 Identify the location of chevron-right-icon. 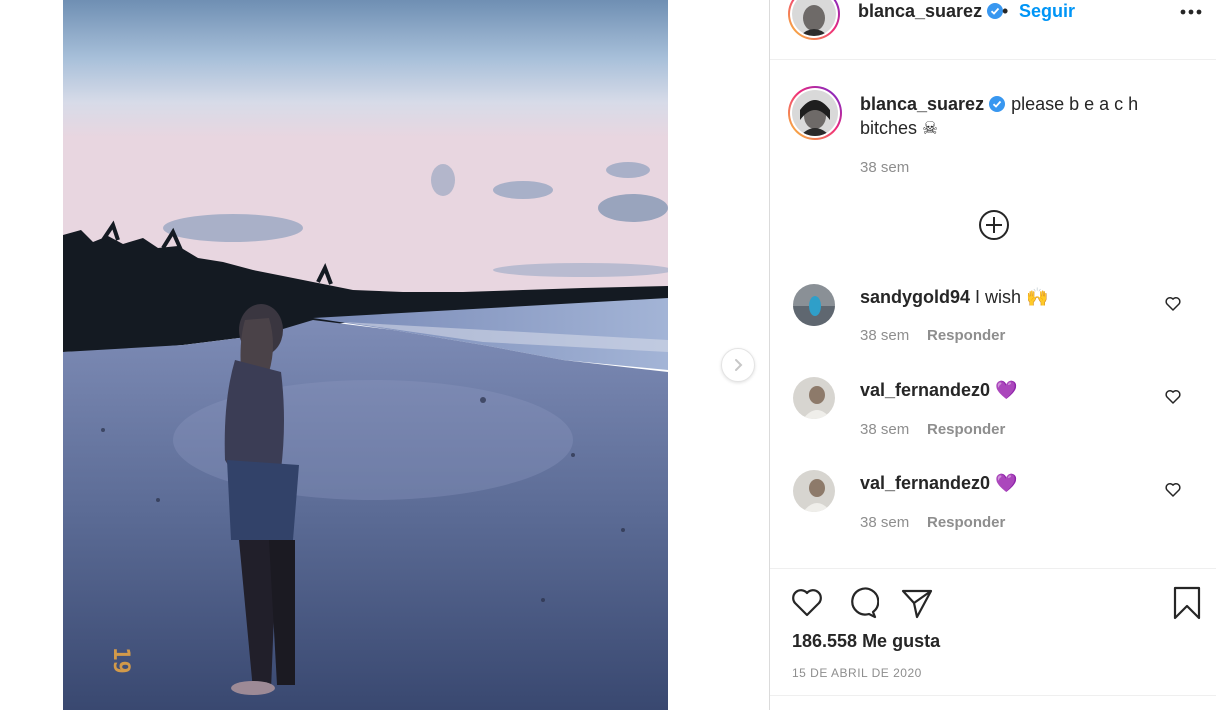
(739, 365).